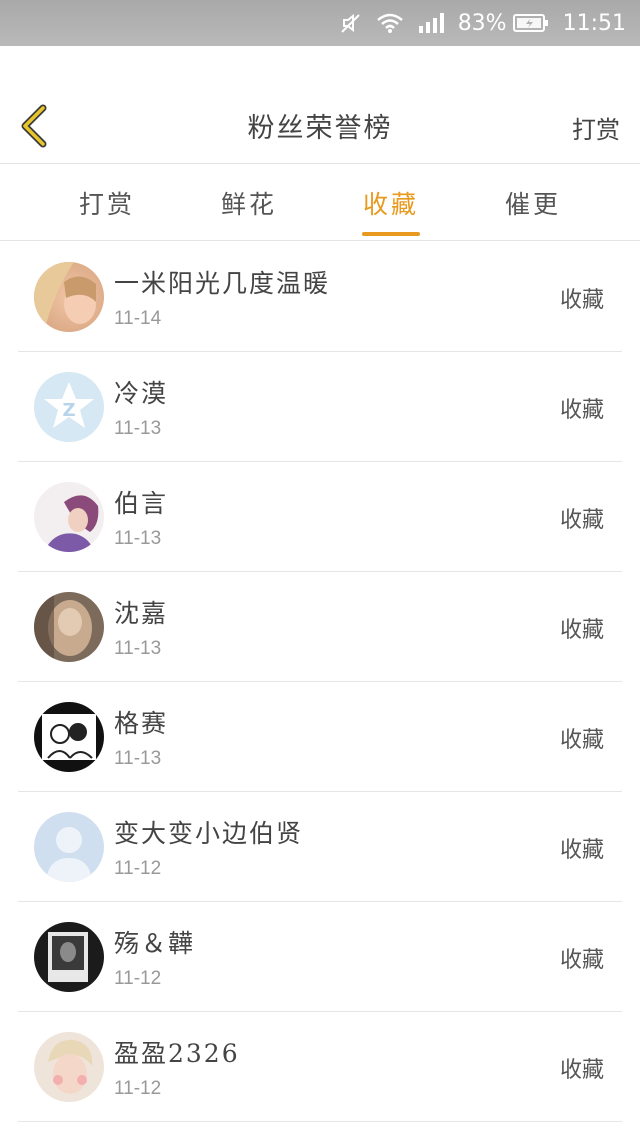 The width and height of the screenshot is (640, 1138). I want to click on tab-flowers: 鲜花, so click(249, 202).